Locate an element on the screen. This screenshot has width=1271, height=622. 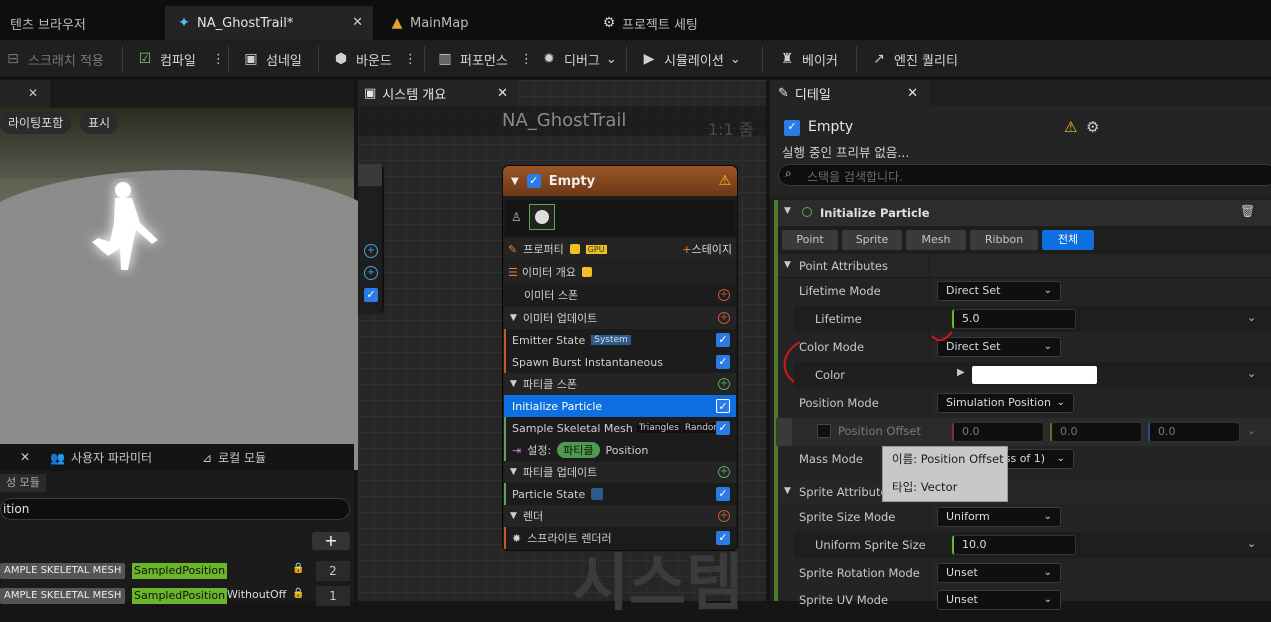
thumbnail is located at coordinates (542, 217).